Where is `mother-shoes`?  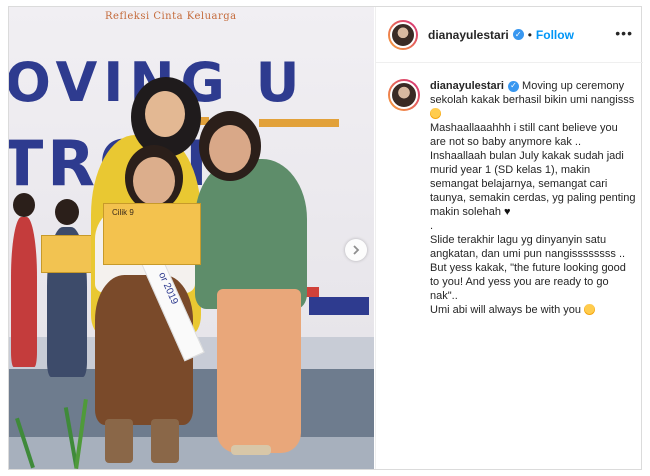
mother-shoes is located at coordinates (251, 450).